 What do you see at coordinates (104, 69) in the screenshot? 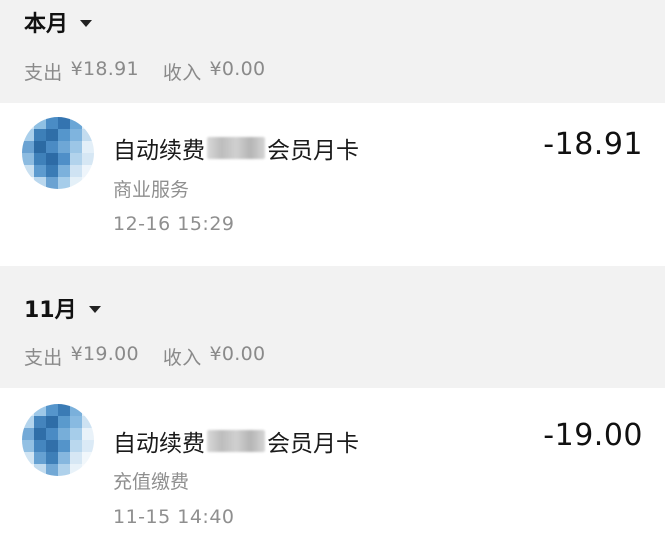
I see `expense-value: ¥18.91` at bounding box center [104, 69].